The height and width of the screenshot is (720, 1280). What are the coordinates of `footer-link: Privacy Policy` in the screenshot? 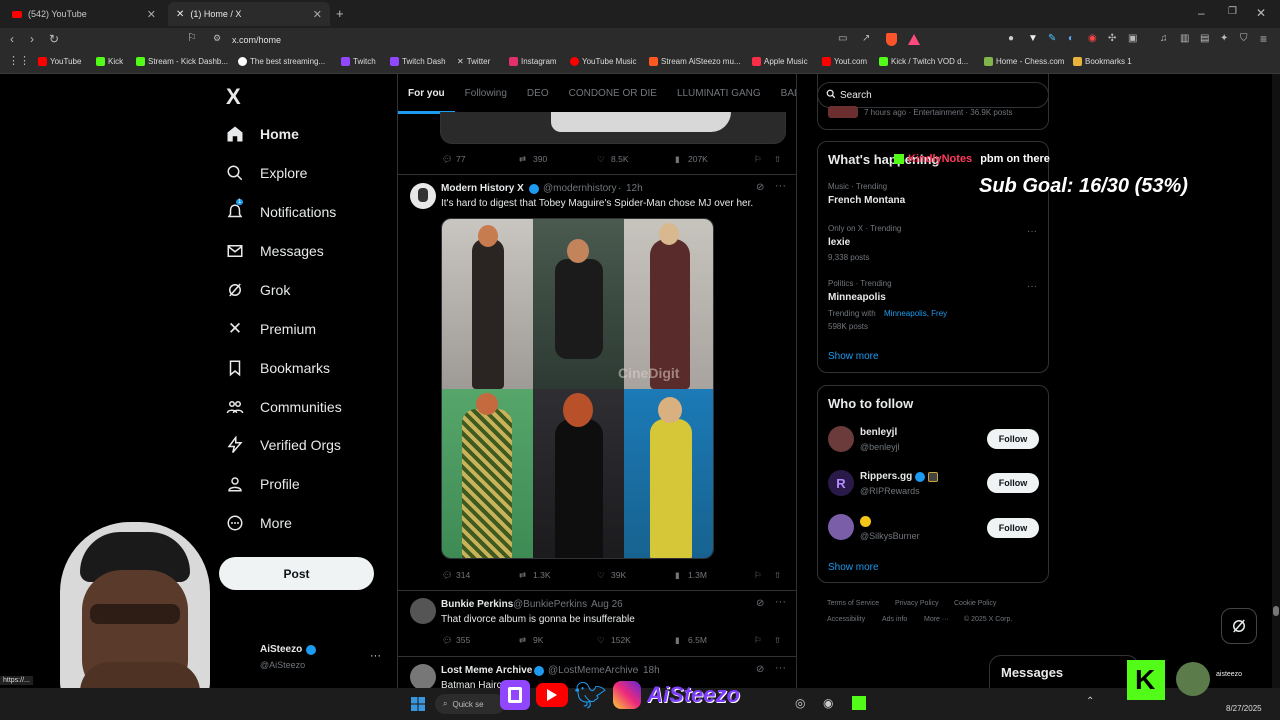 It's located at (917, 603).